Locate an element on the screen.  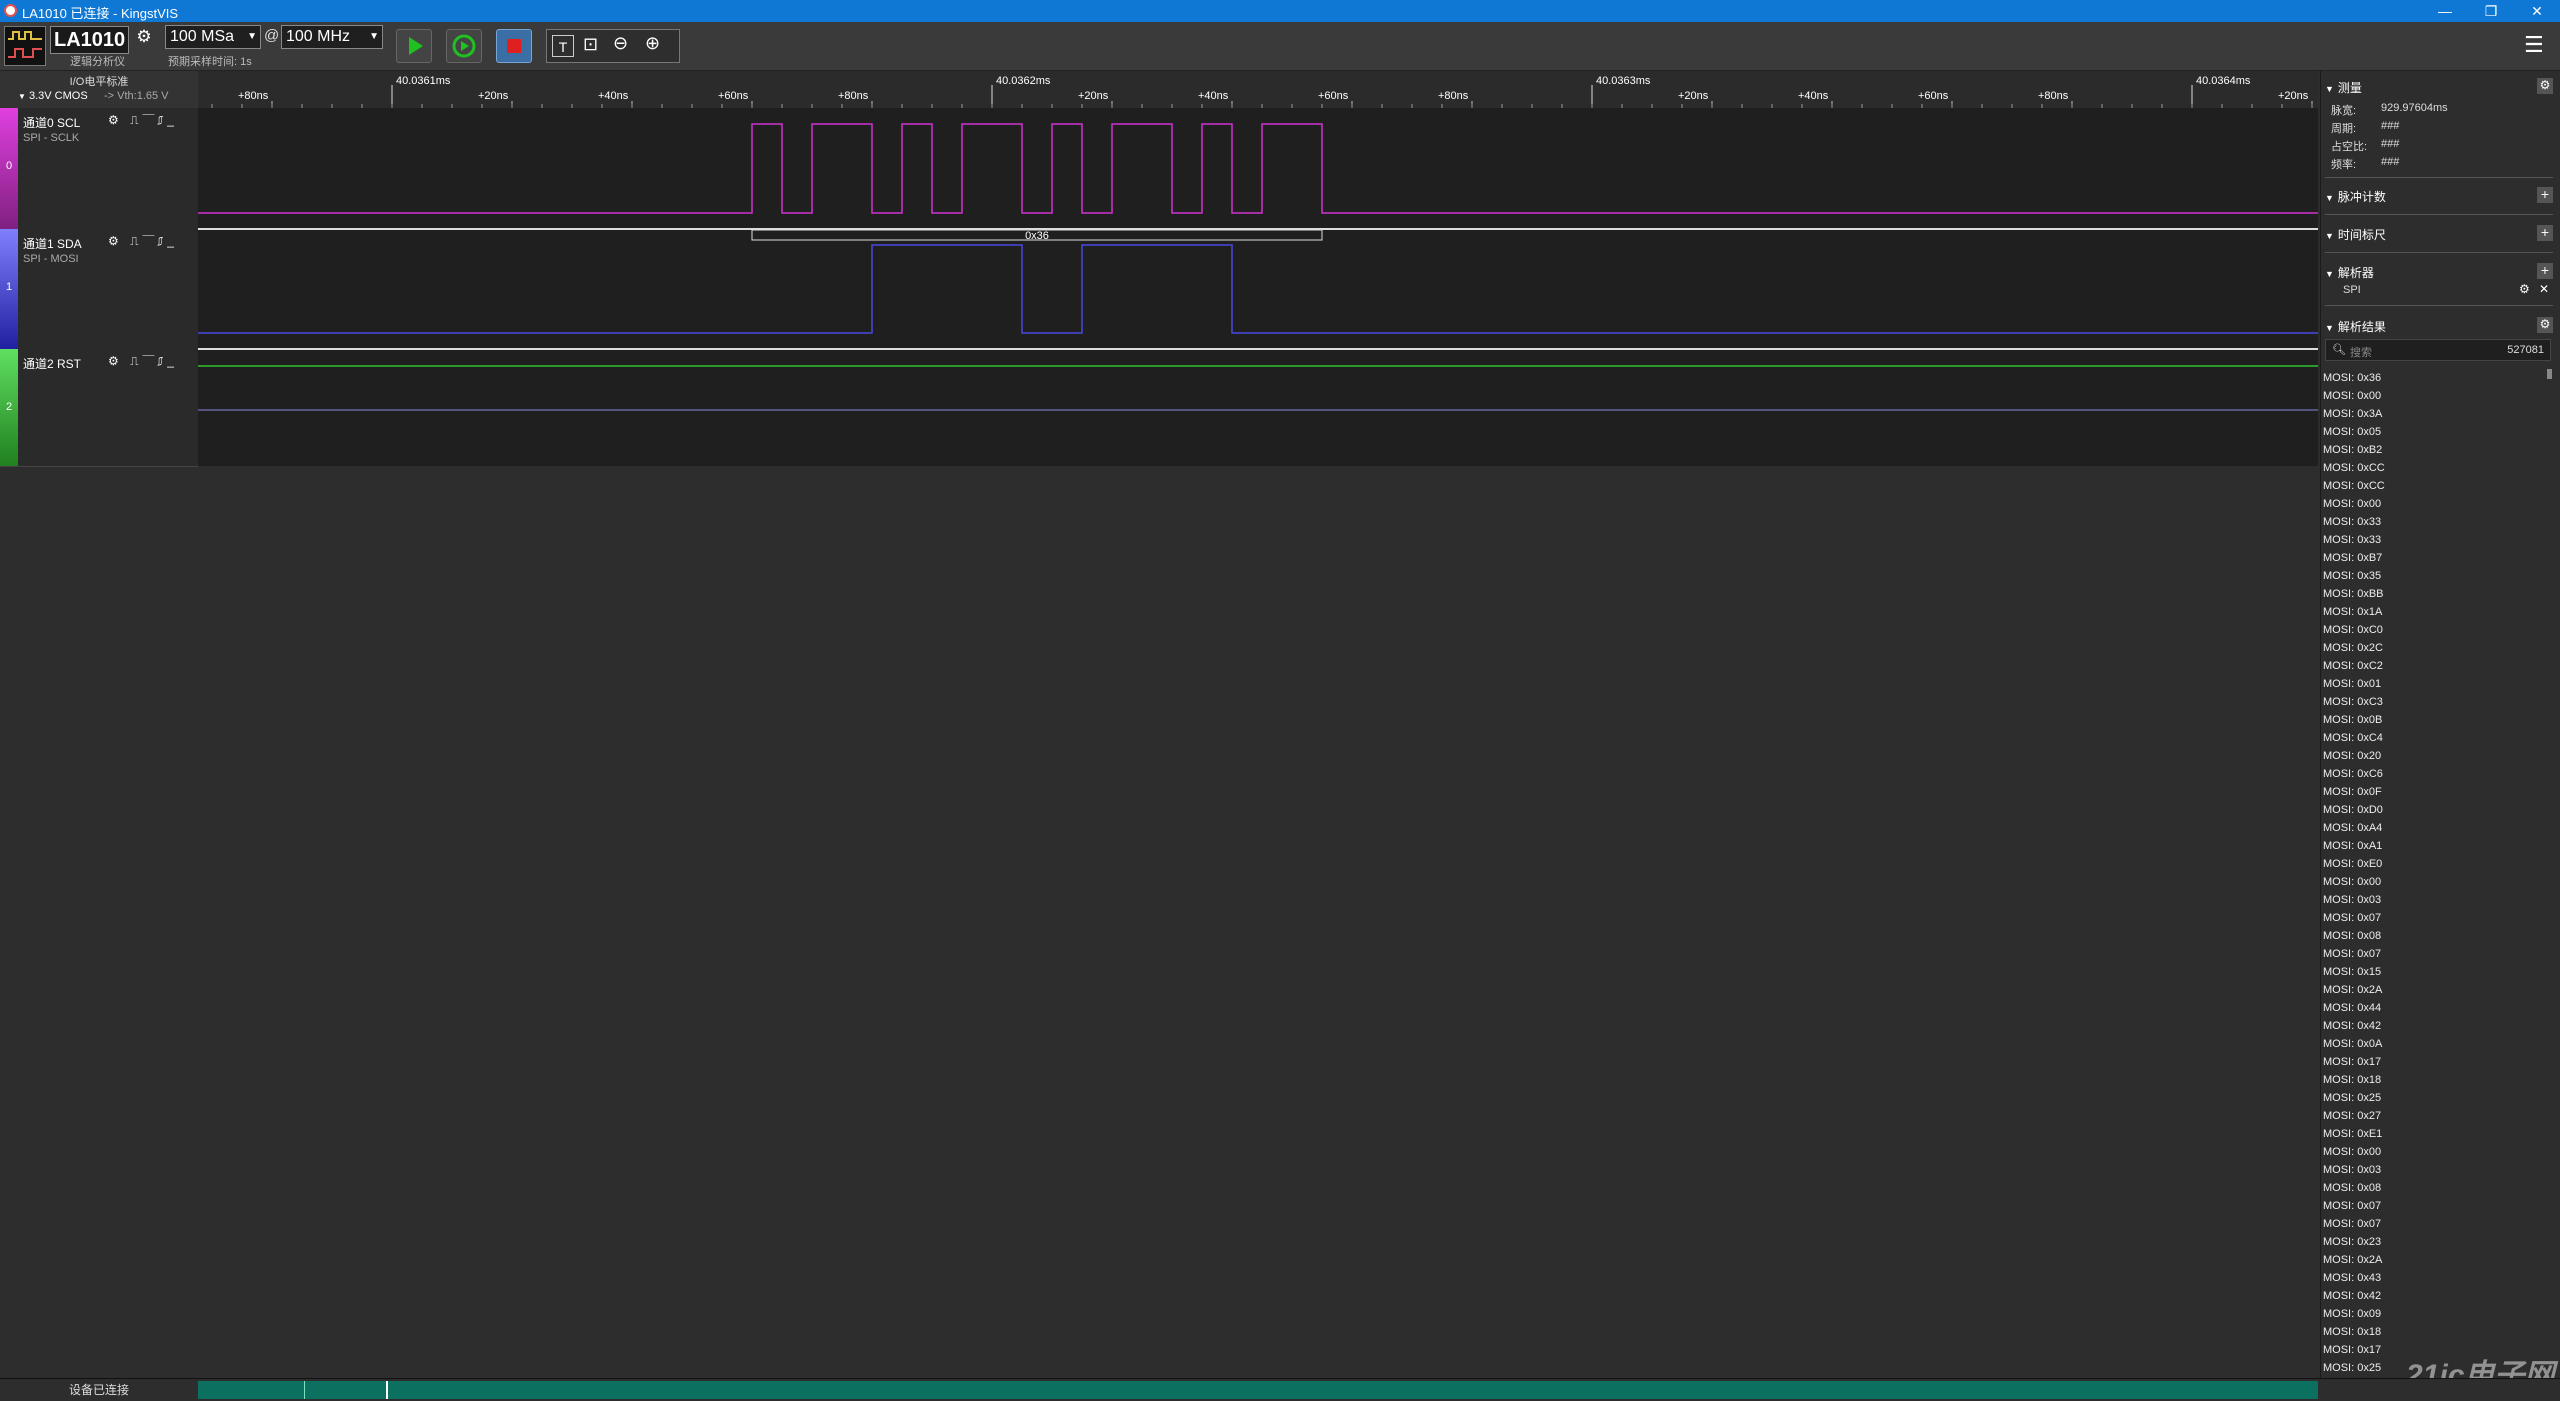
result-row: MOSI: 0x35 is located at coordinates (2438, 576).